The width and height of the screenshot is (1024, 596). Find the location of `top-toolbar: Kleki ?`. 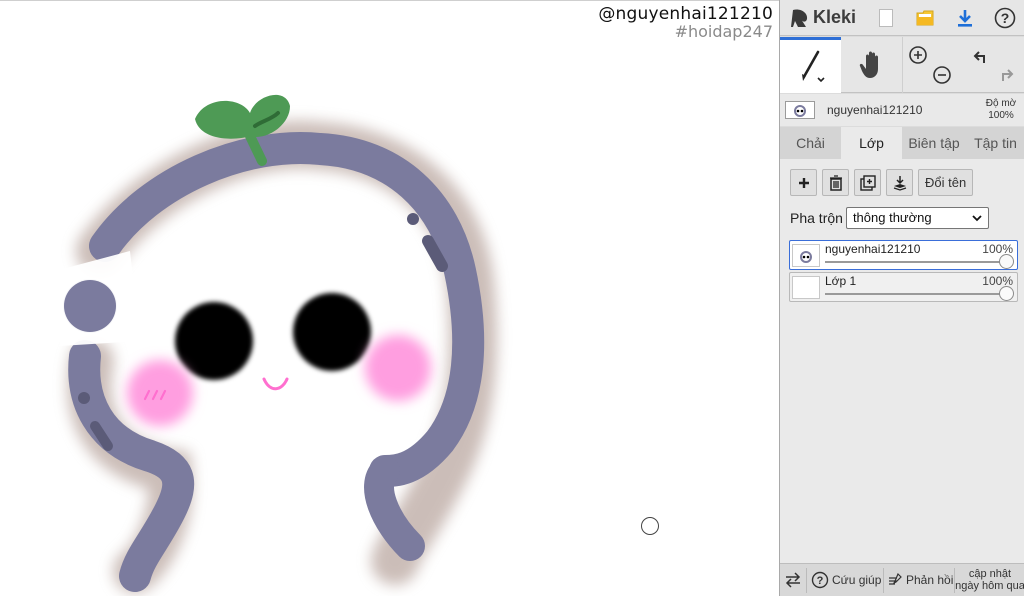

top-toolbar: Kleki ? is located at coordinates (902, 18).